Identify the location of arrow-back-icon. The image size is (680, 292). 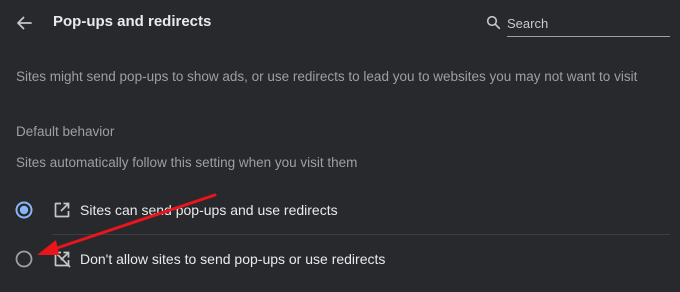
(24, 23).